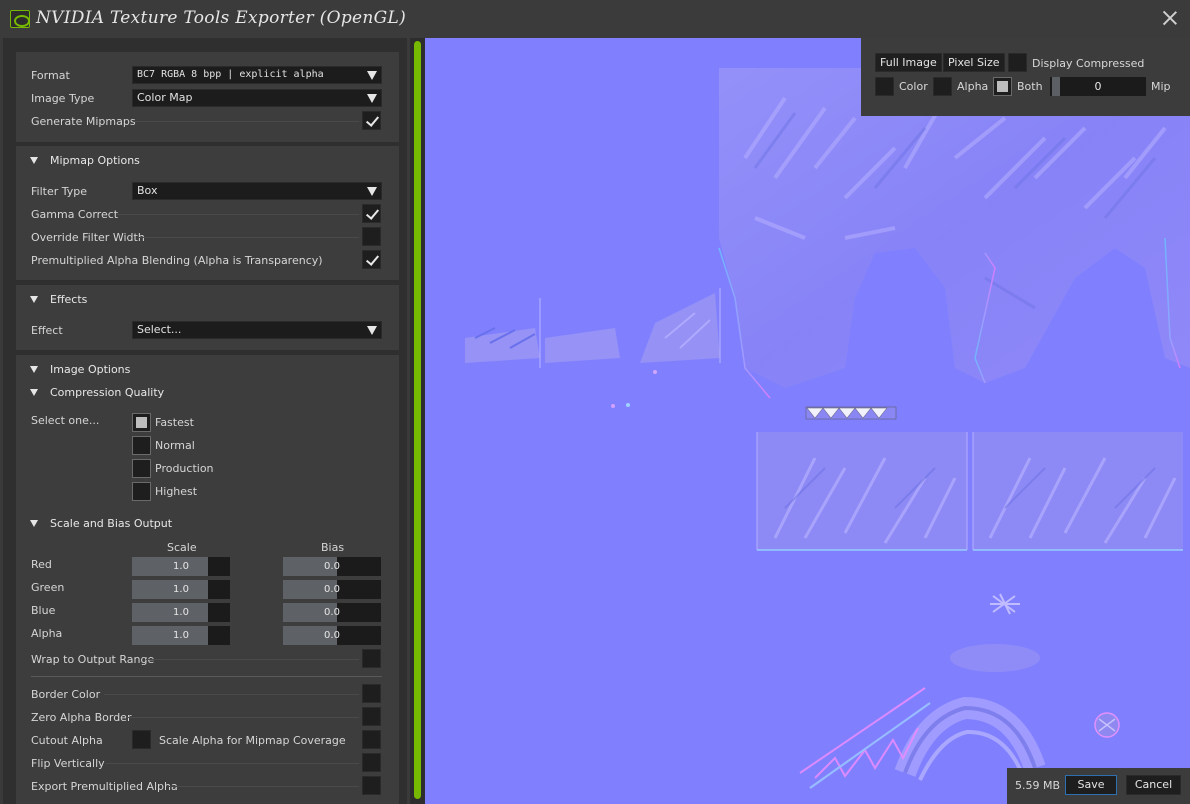  I want to click on effects-header: Effects, so click(58, 299).